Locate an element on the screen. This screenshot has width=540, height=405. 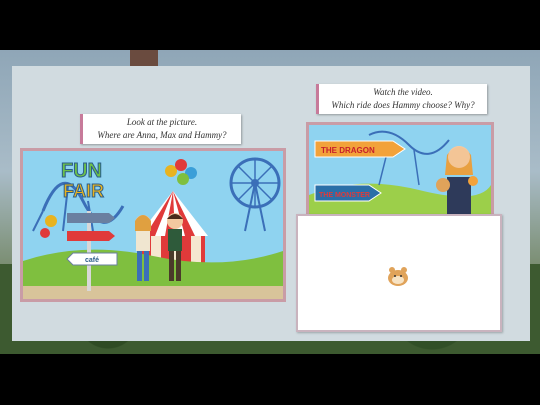
letterbox-bottom is located at coordinates (270, 379).